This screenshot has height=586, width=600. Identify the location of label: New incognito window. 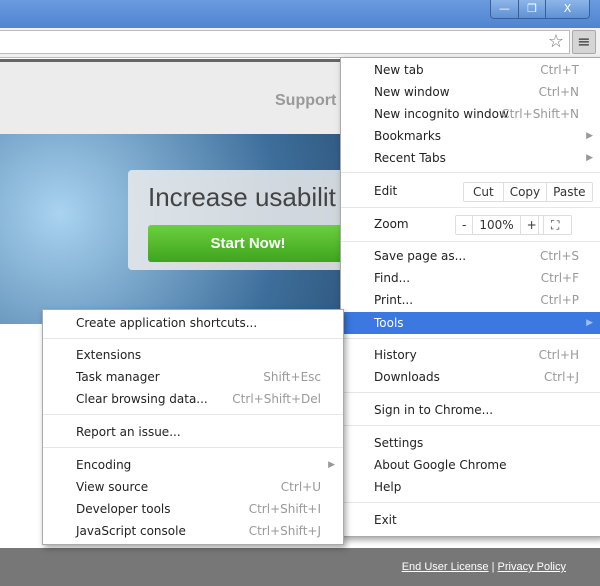
(441, 114).